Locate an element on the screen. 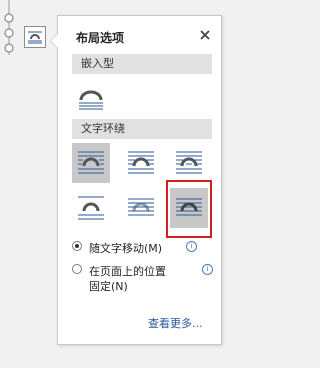  wrap-square-icon is located at coordinates (91, 162).